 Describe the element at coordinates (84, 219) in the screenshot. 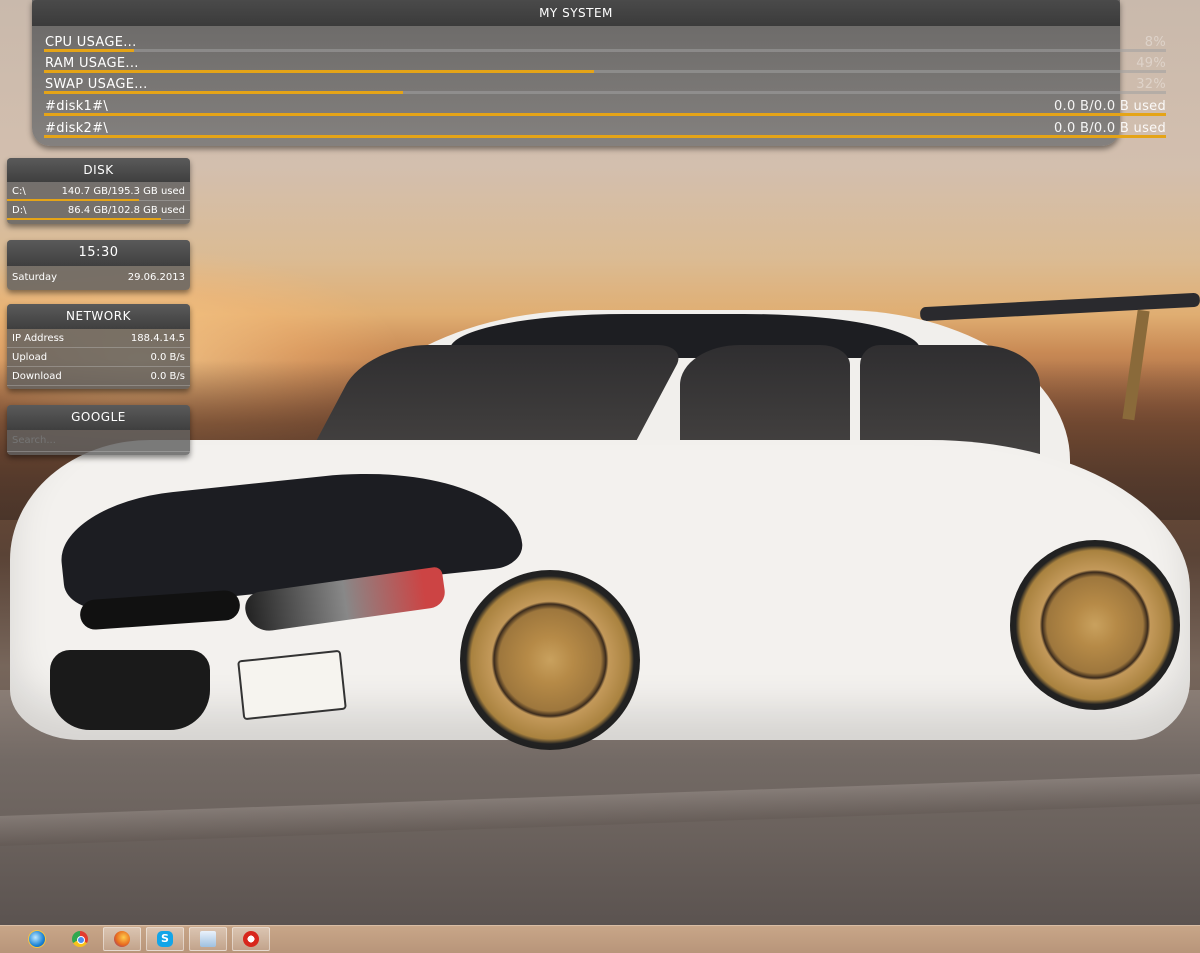

I see `disk-d-bar` at that location.